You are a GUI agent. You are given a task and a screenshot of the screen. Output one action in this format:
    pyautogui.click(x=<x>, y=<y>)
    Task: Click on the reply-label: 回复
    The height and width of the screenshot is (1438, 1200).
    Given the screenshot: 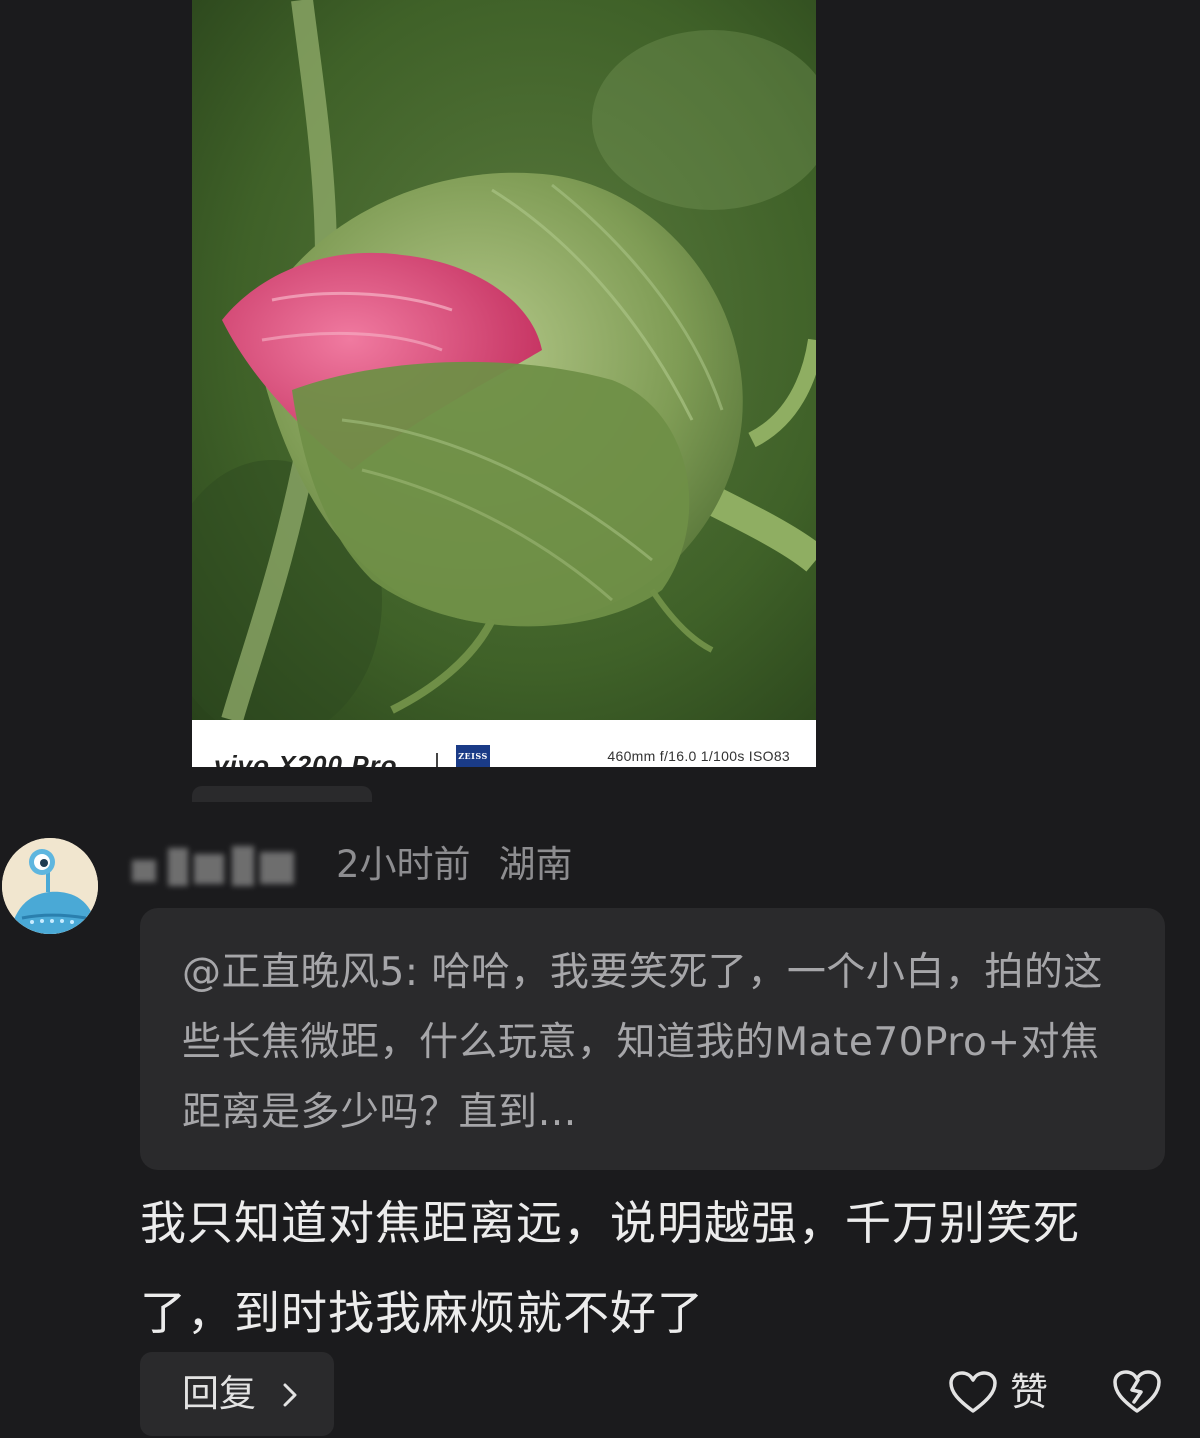 What is the action you would take?
    pyautogui.click(x=219, y=1393)
    